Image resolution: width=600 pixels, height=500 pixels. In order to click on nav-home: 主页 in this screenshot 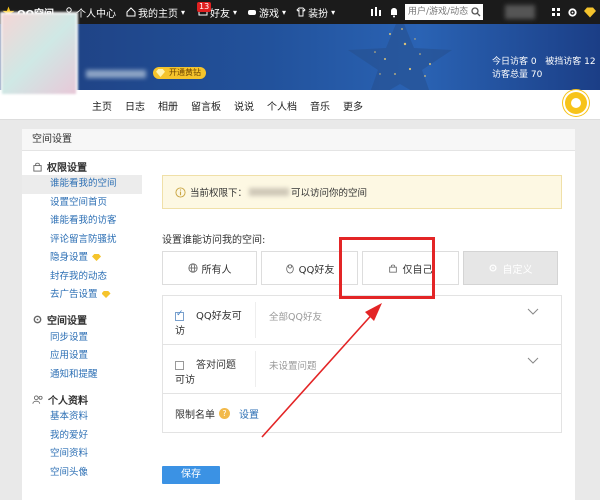, I will do `click(102, 105)`.